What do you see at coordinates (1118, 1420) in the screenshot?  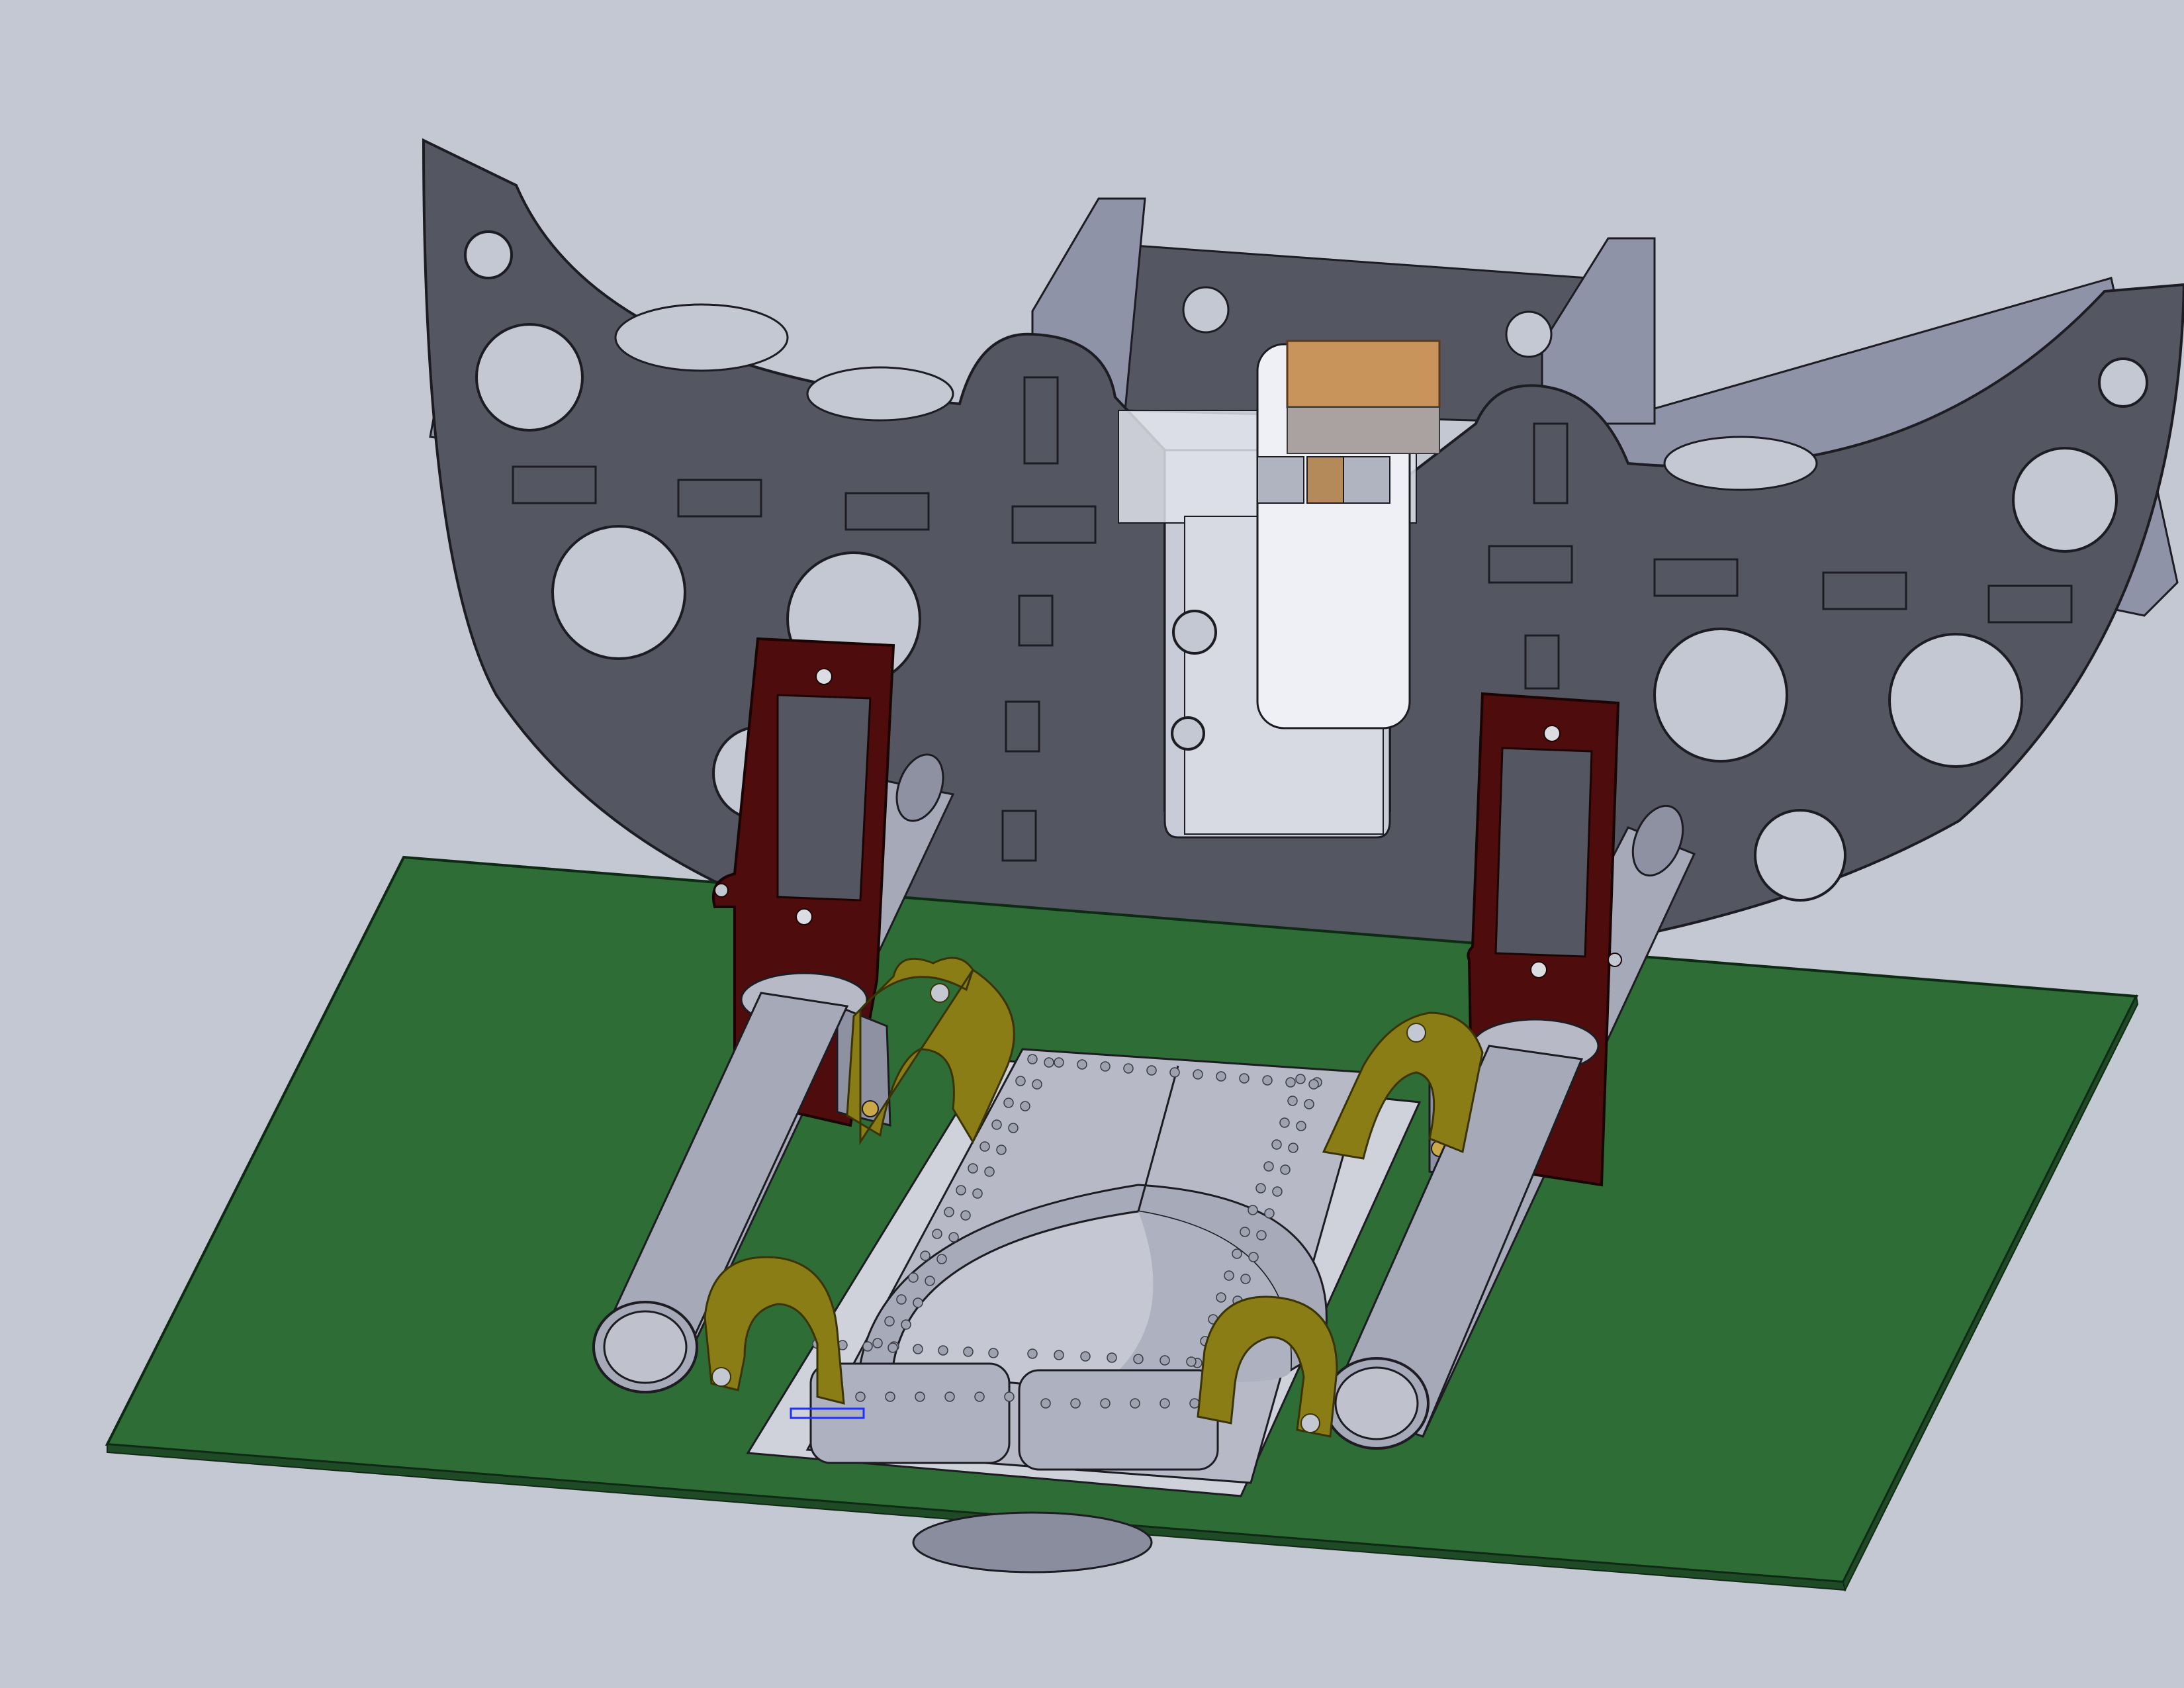 I see `tray-front-block` at bounding box center [1118, 1420].